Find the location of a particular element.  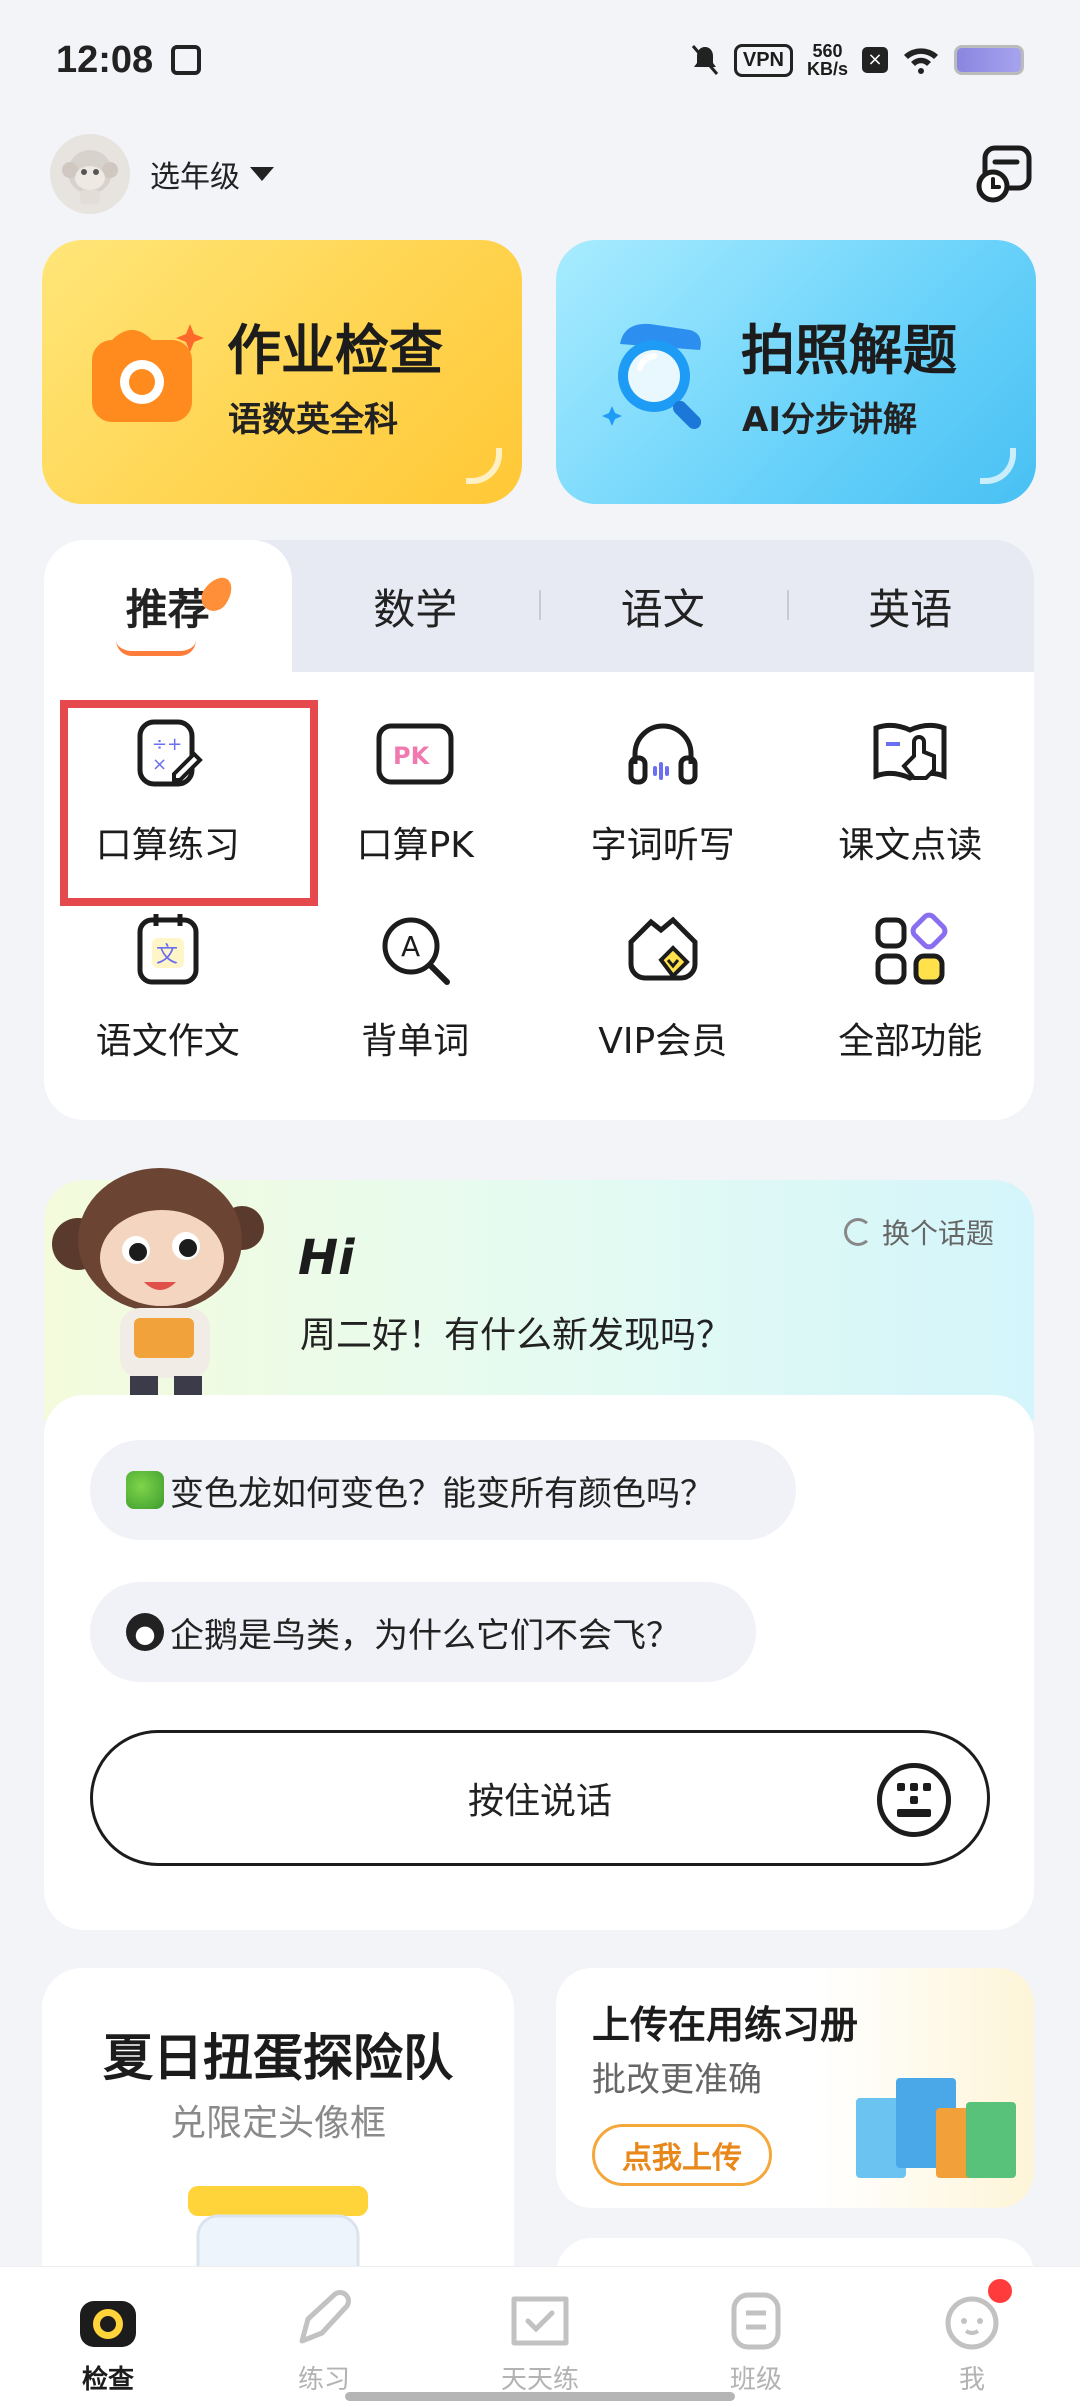

nav-label: 班级 is located at coordinates (755, 2380).